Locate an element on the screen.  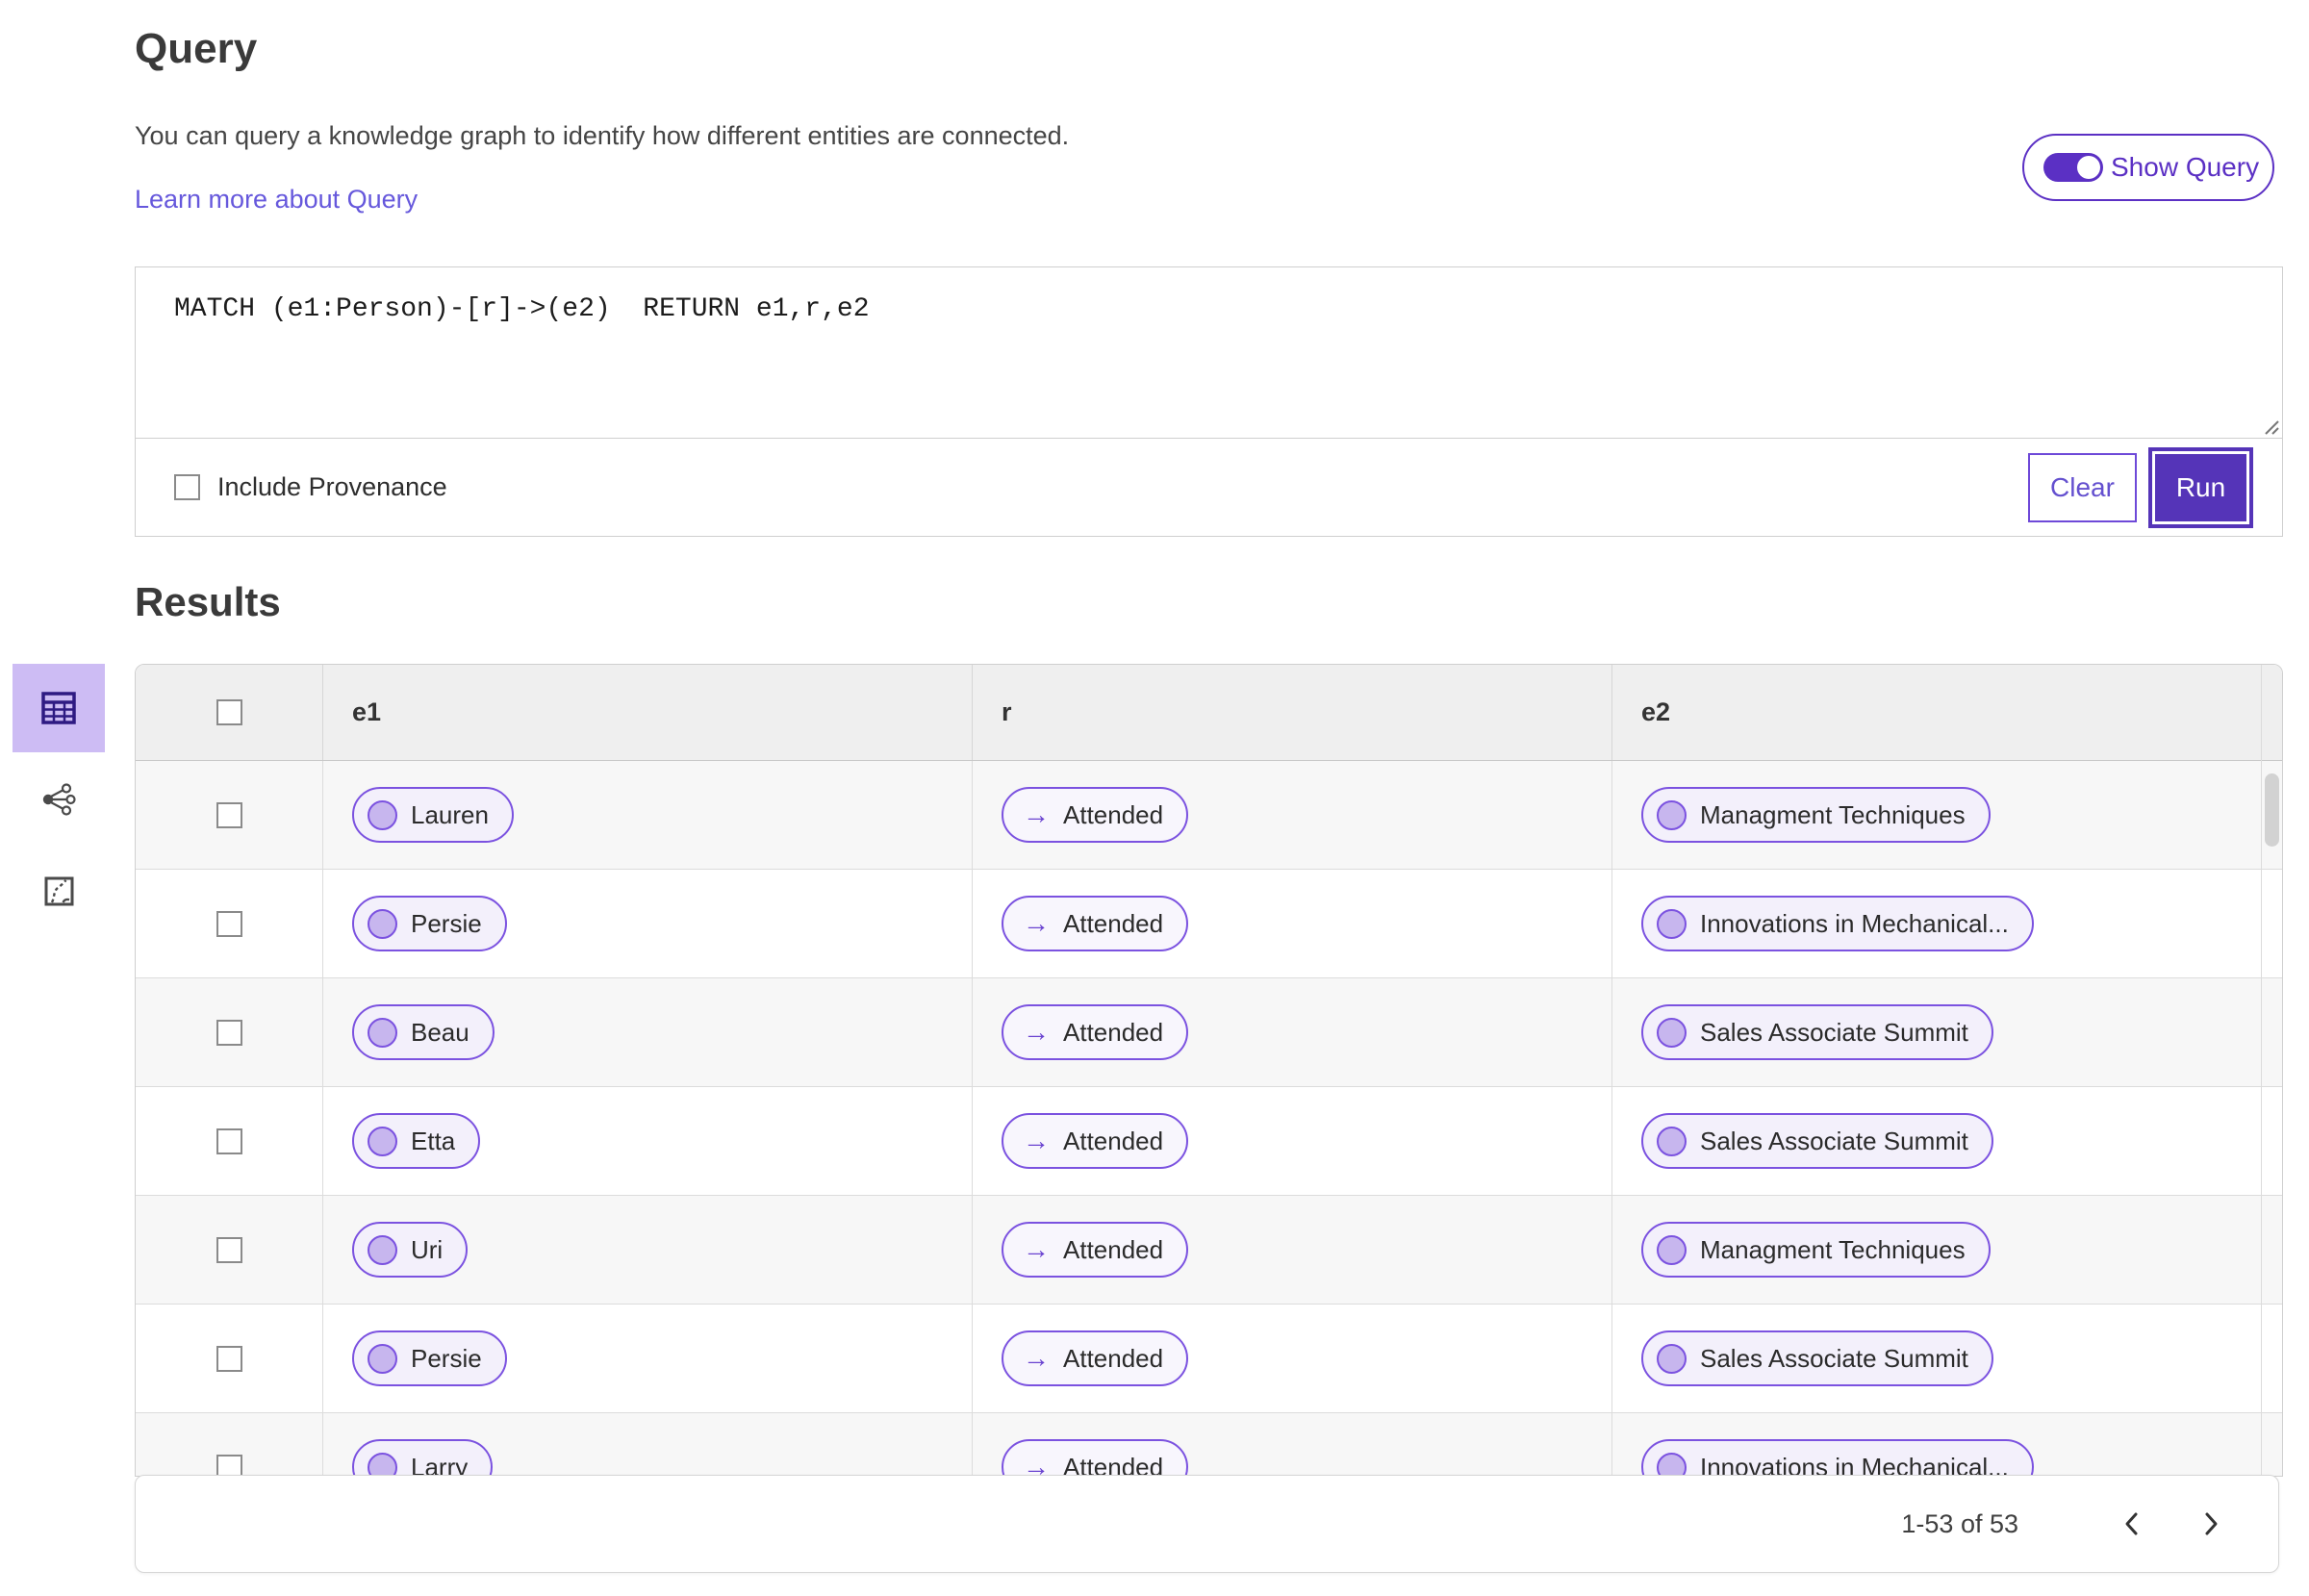
entity-label: Uri is located at coordinates (427, 1249).